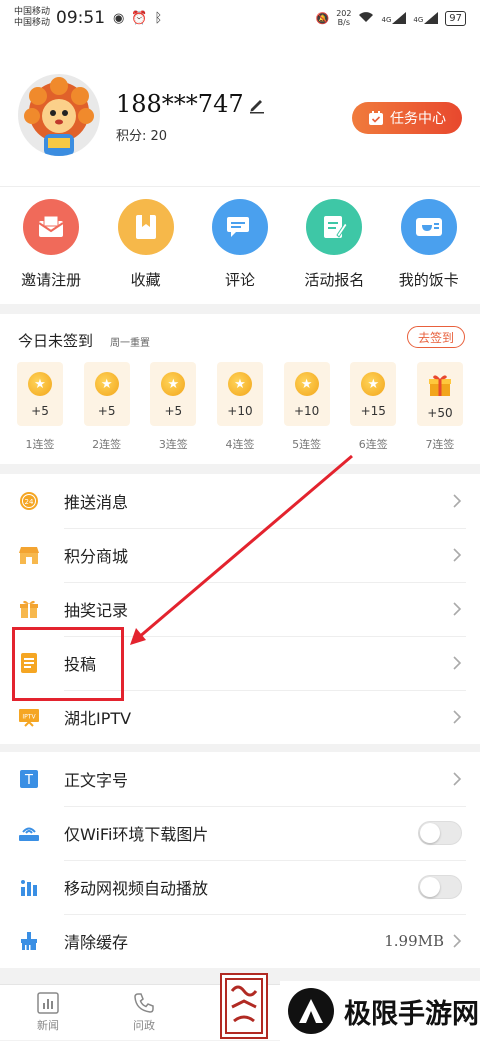 The image size is (480, 1041). Describe the element at coordinates (239, 227) in the screenshot. I see `comment-icon` at that location.